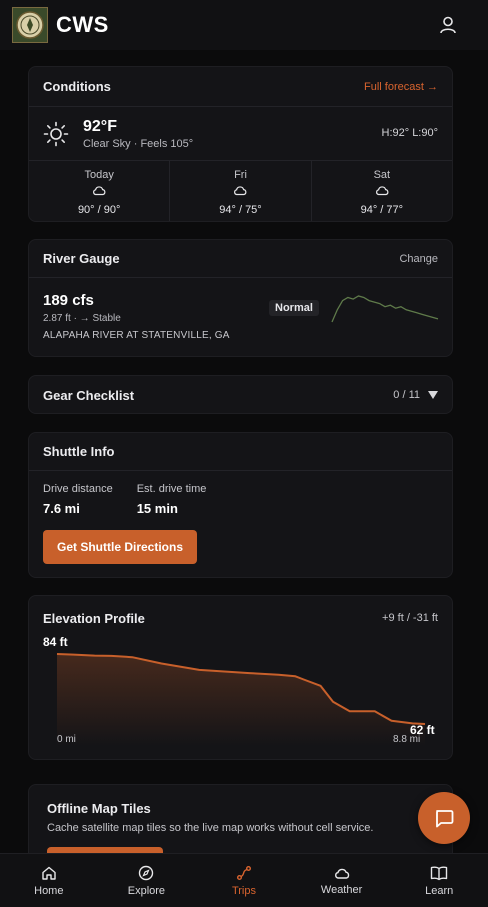 The width and height of the screenshot is (488, 907). What do you see at coordinates (243, 890) in the screenshot?
I see `nav-label: Trips` at bounding box center [243, 890].